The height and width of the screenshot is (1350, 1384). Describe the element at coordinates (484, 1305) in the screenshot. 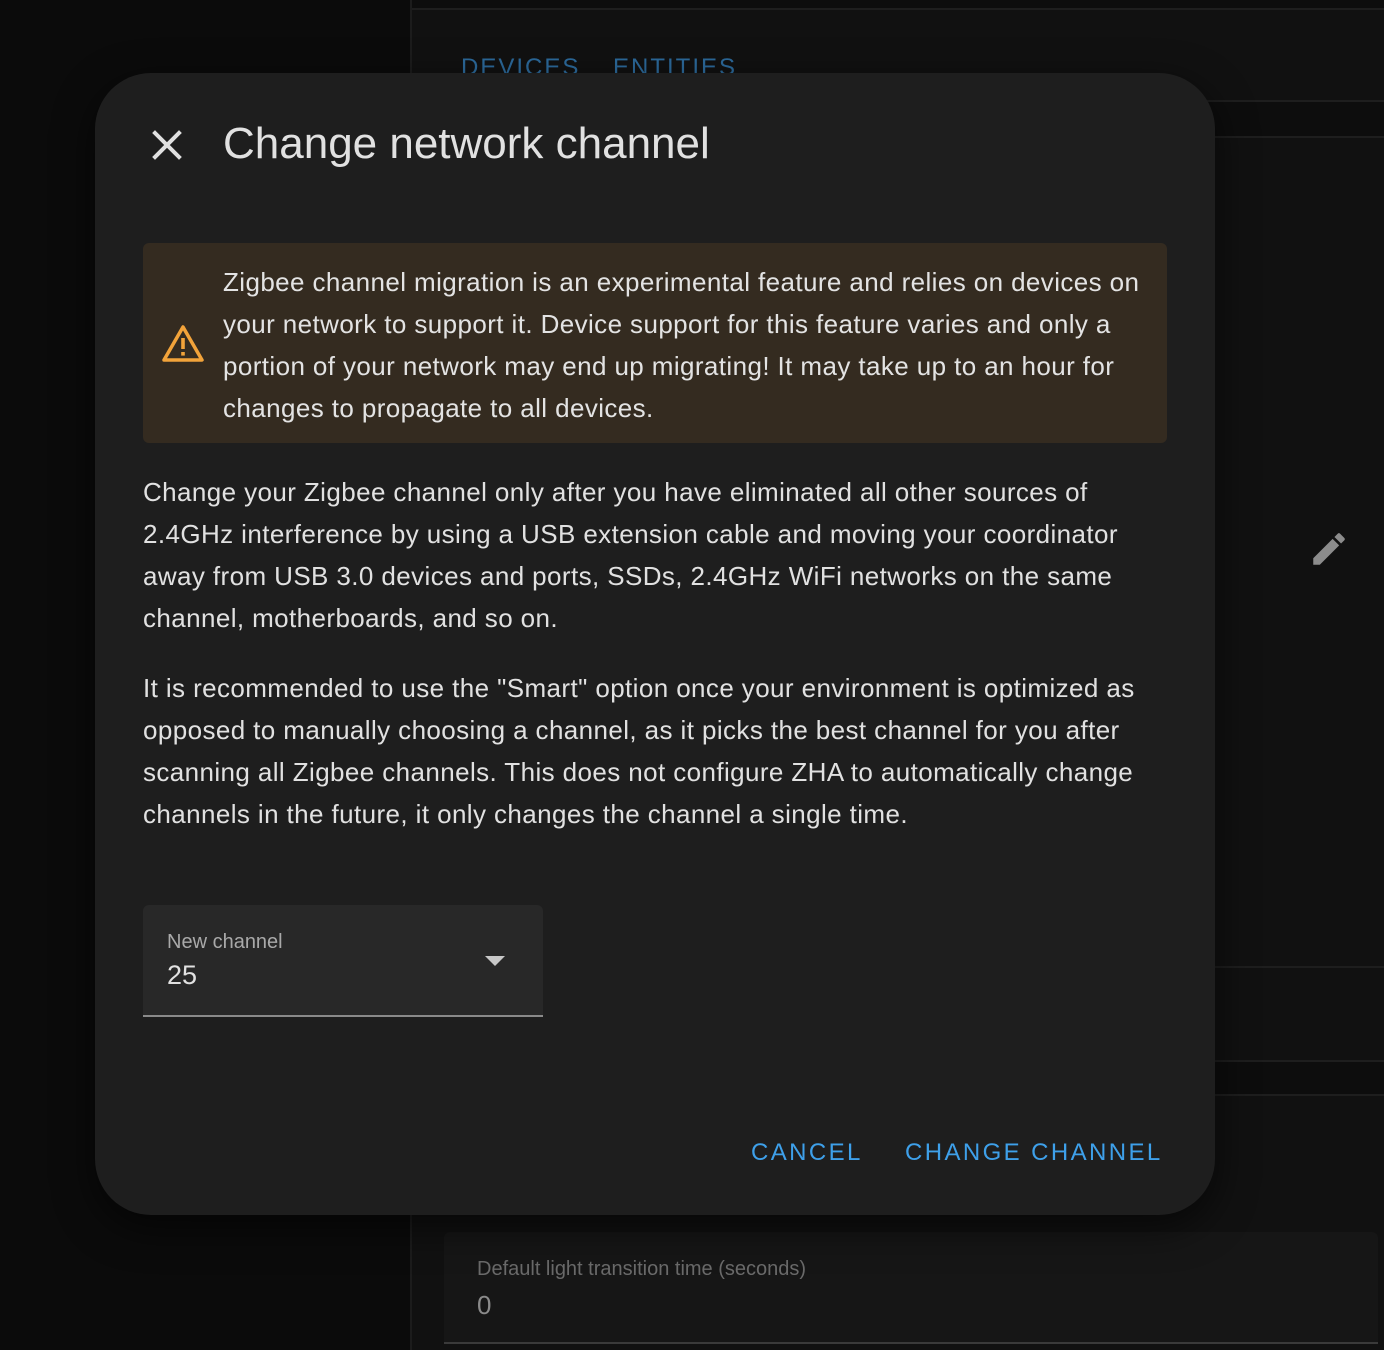

I see `transition-time-value: 0` at that location.